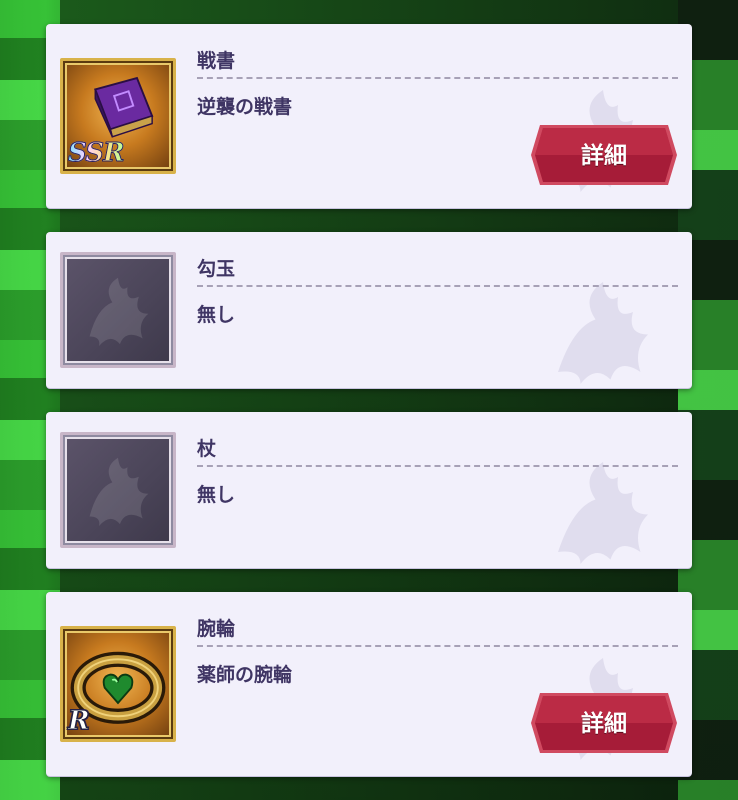  I want to click on tome-item-icon: SSR, so click(118, 116).